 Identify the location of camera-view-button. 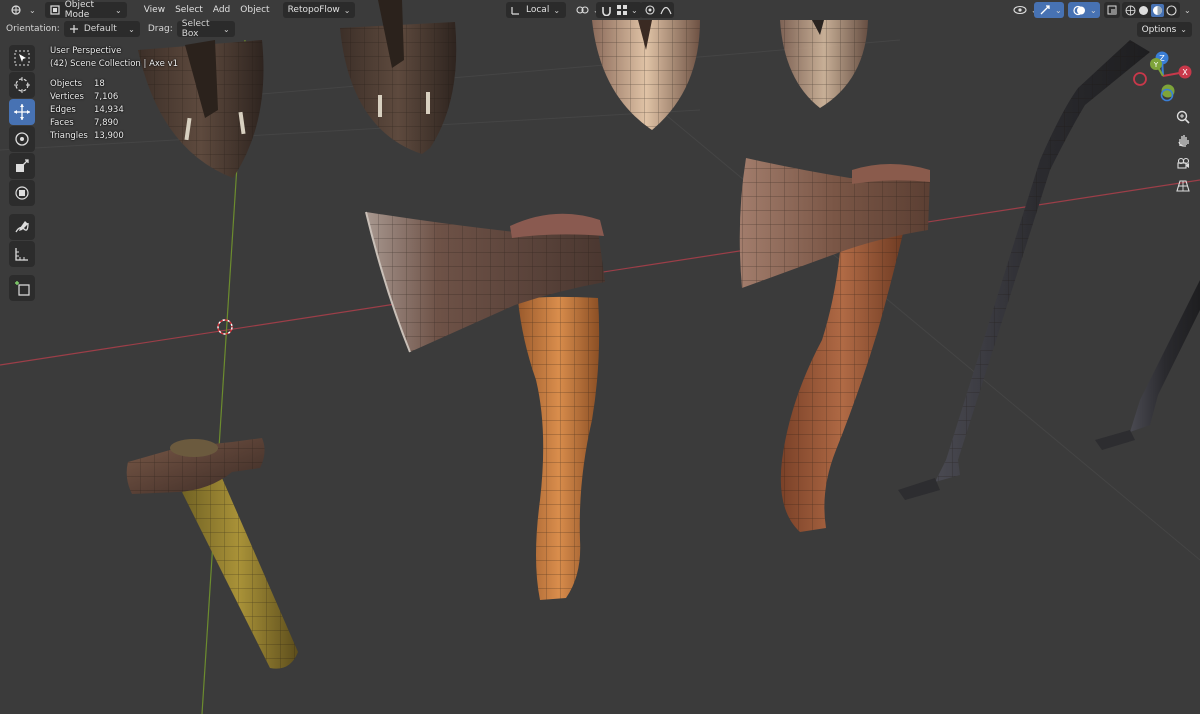
(1183, 163).